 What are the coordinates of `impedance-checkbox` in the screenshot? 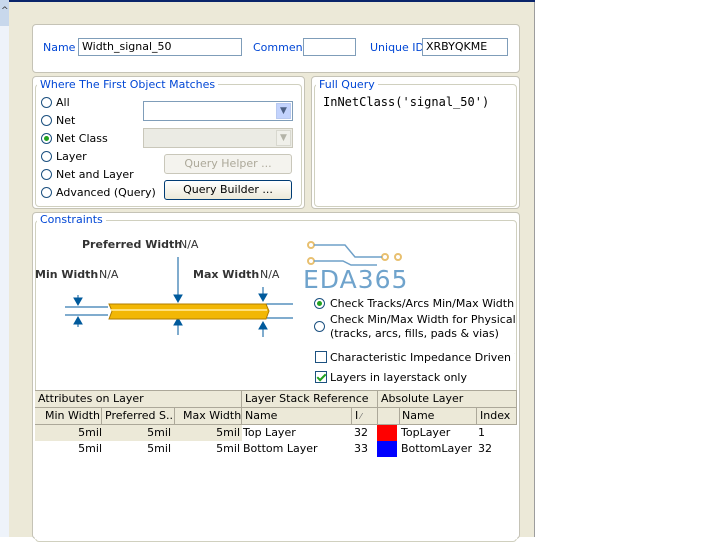 It's located at (321, 357).